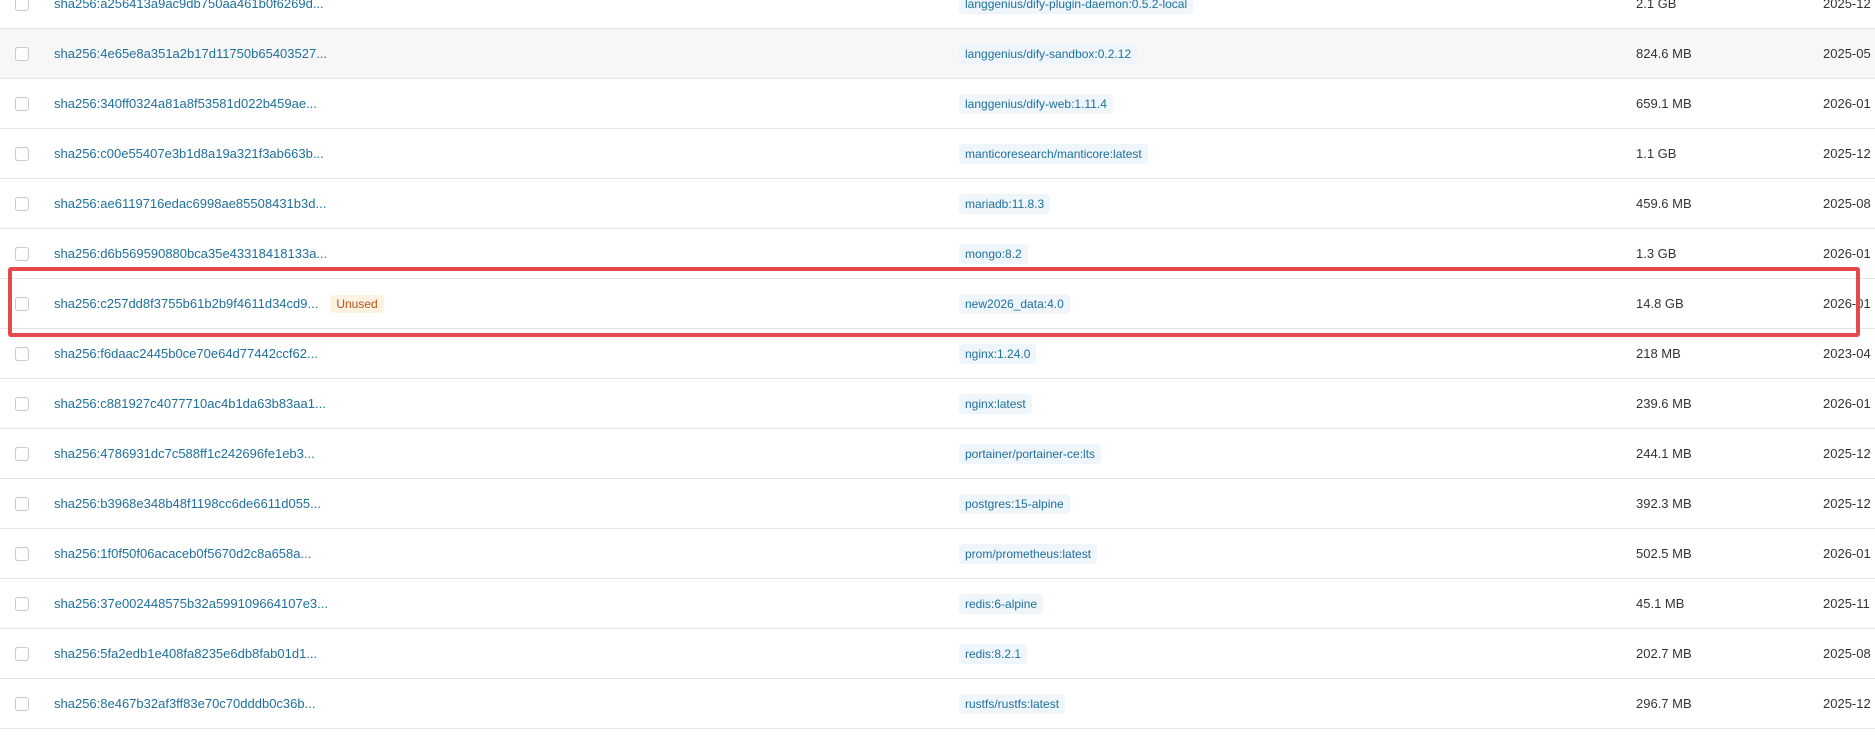 This screenshot has width=1875, height=750. What do you see at coordinates (1014, 503) in the screenshot?
I see `image-tag: postgres:15-alpine` at bounding box center [1014, 503].